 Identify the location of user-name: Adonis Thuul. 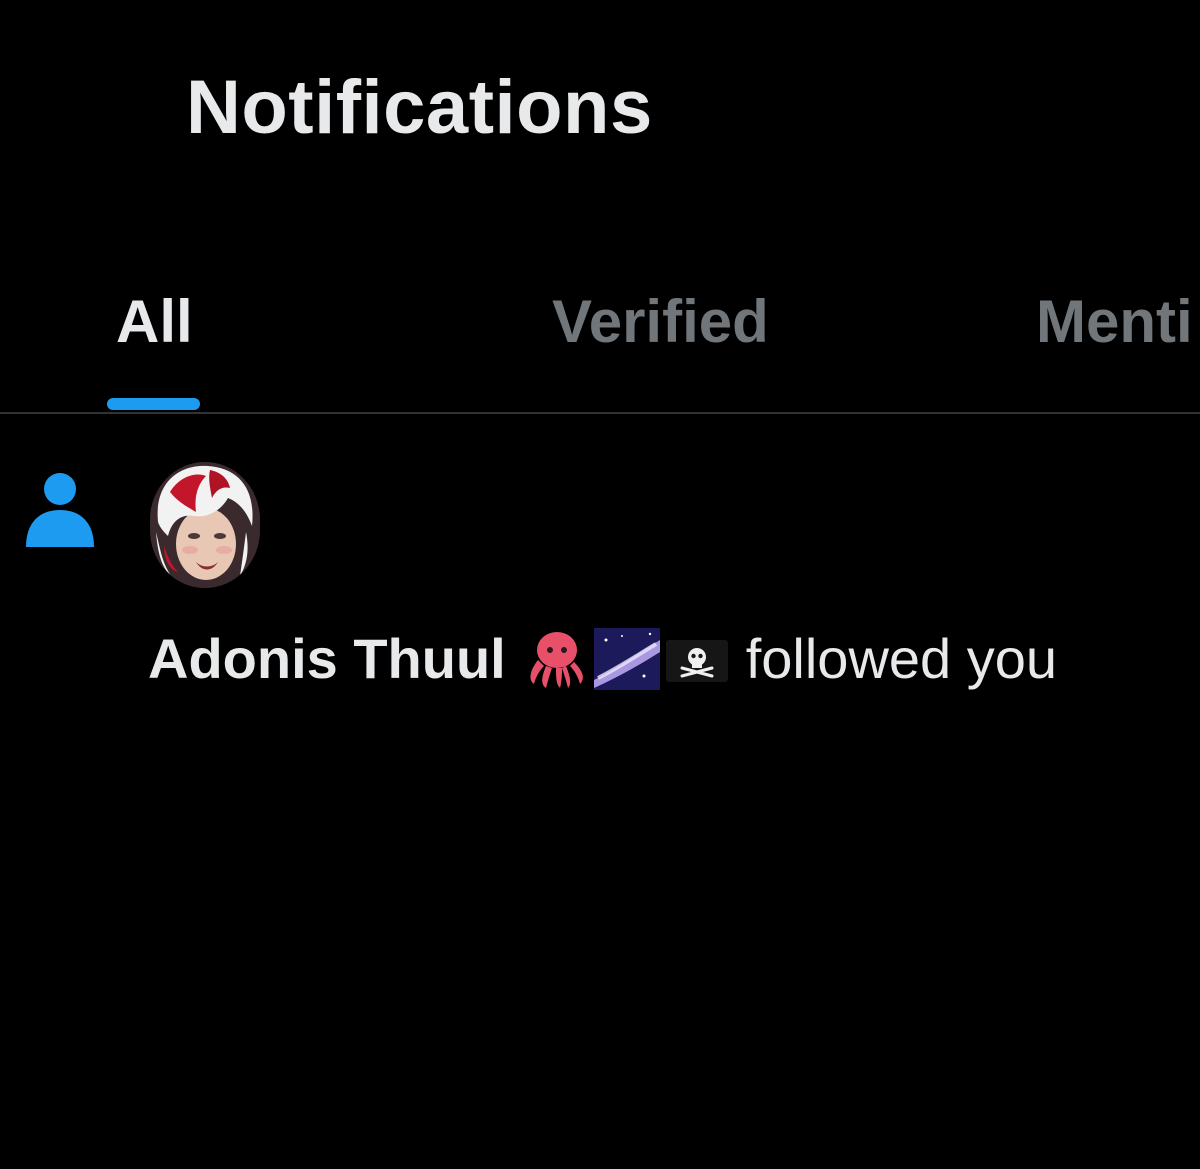
(327, 659).